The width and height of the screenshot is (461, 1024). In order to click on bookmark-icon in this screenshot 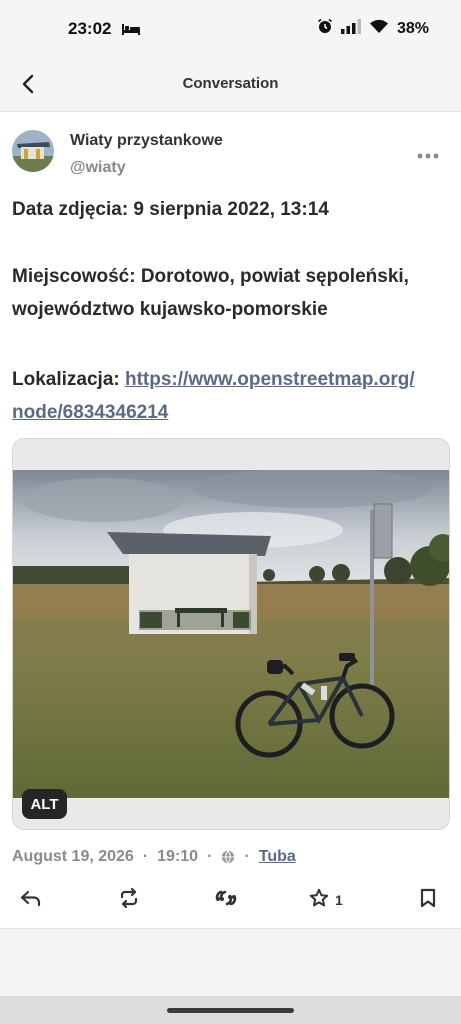, I will do `click(428, 900)`.